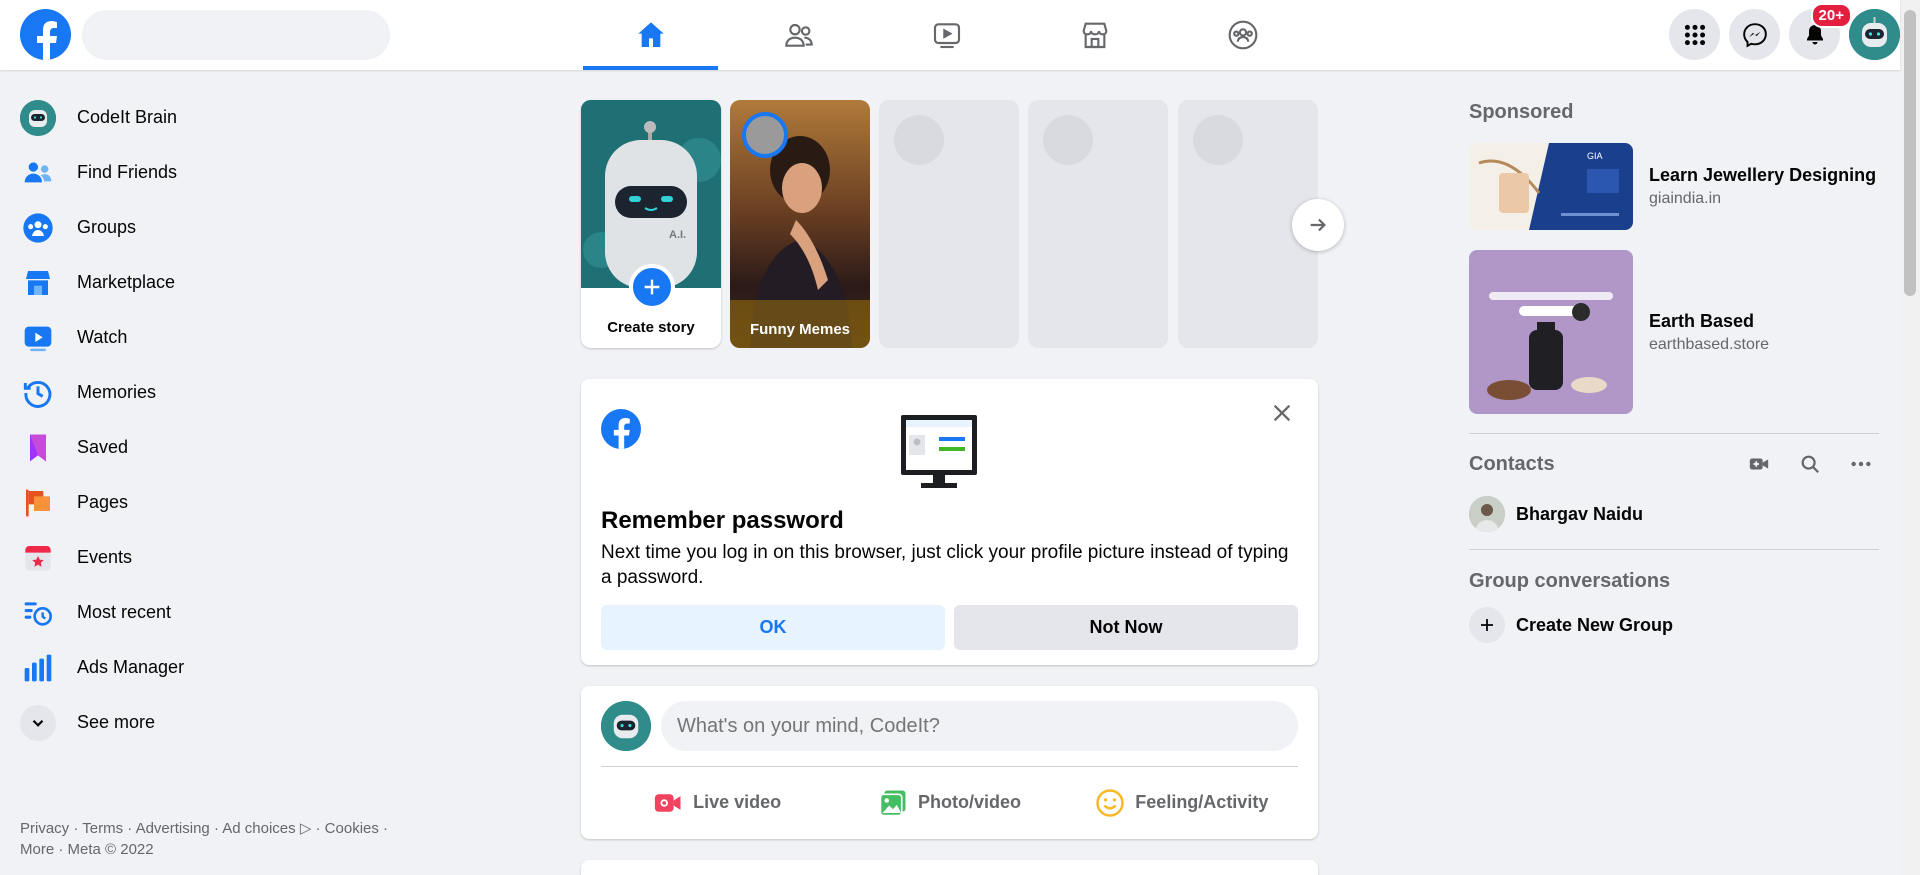  What do you see at coordinates (220, 849) in the screenshot?
I see `footer-line: More · Meta © 2022` at bounding box center [220, 849].